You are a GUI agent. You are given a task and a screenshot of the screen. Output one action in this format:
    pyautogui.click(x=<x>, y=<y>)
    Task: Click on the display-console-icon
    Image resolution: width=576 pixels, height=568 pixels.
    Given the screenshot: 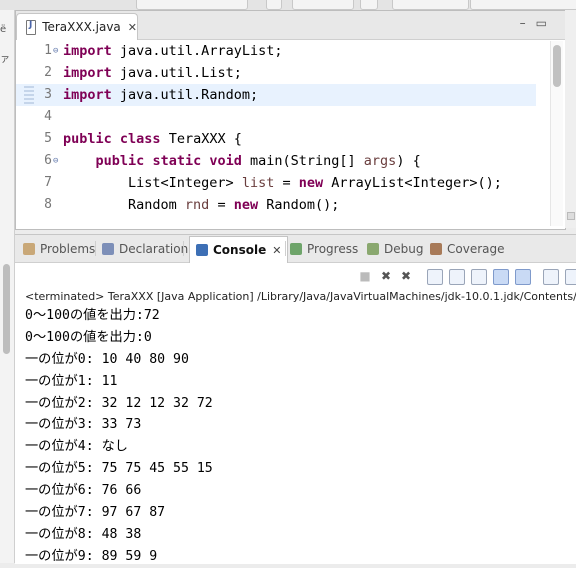 What is the action you would take?
    pyautogui.click(x=570, y=277)
    